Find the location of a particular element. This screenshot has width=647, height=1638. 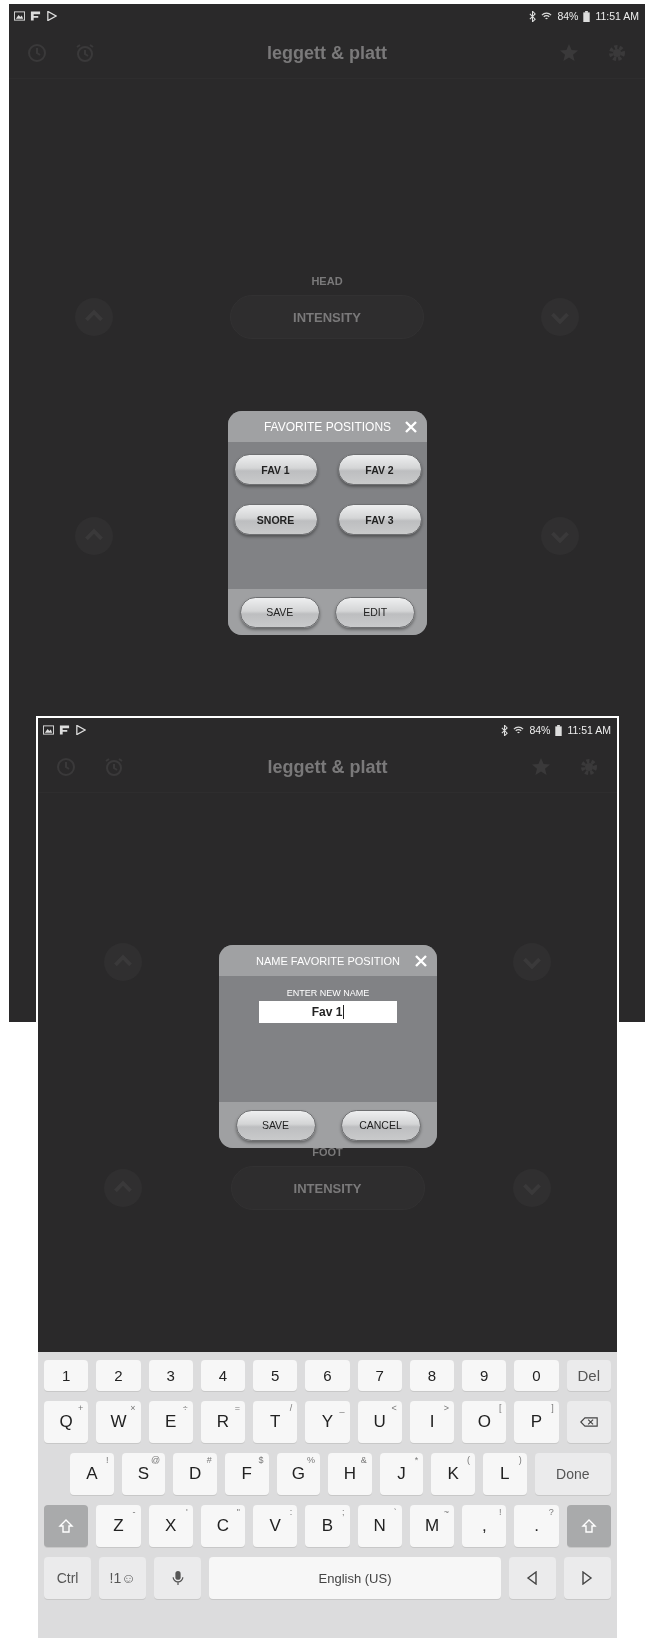

keyboard-key: !1☺ is located at coordinates (123, 1578).